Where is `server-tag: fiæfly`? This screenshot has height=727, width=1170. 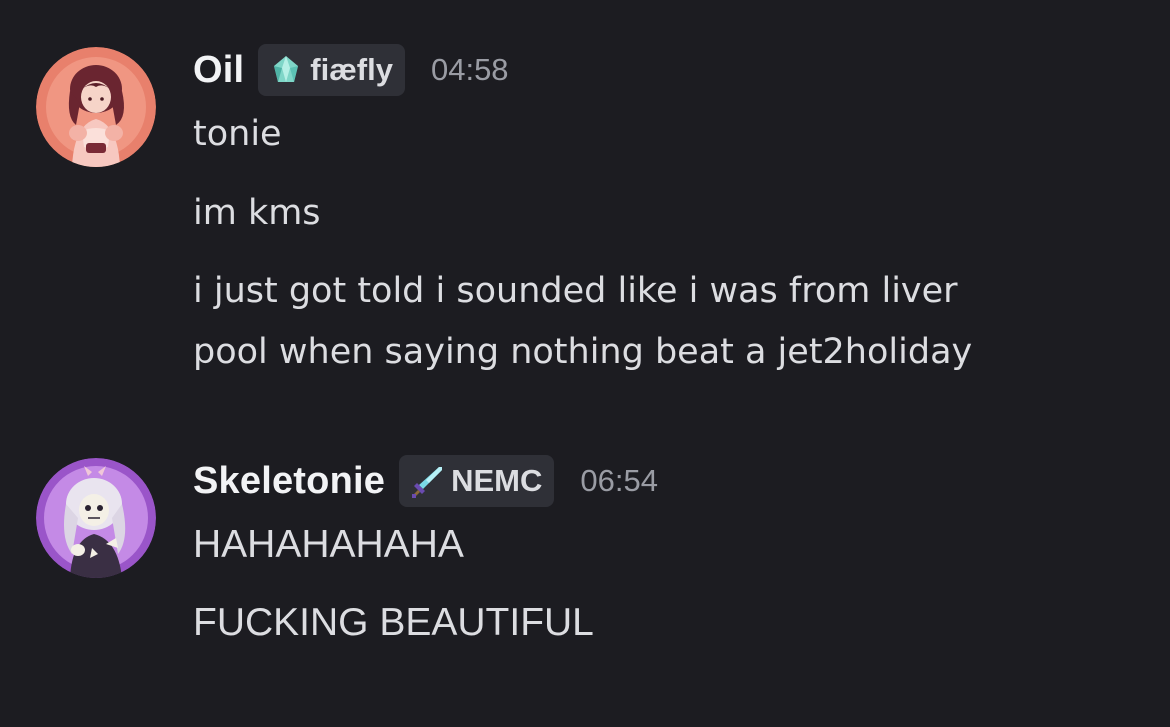 server-tag: fiæfly is located at coordinates (331, 70).